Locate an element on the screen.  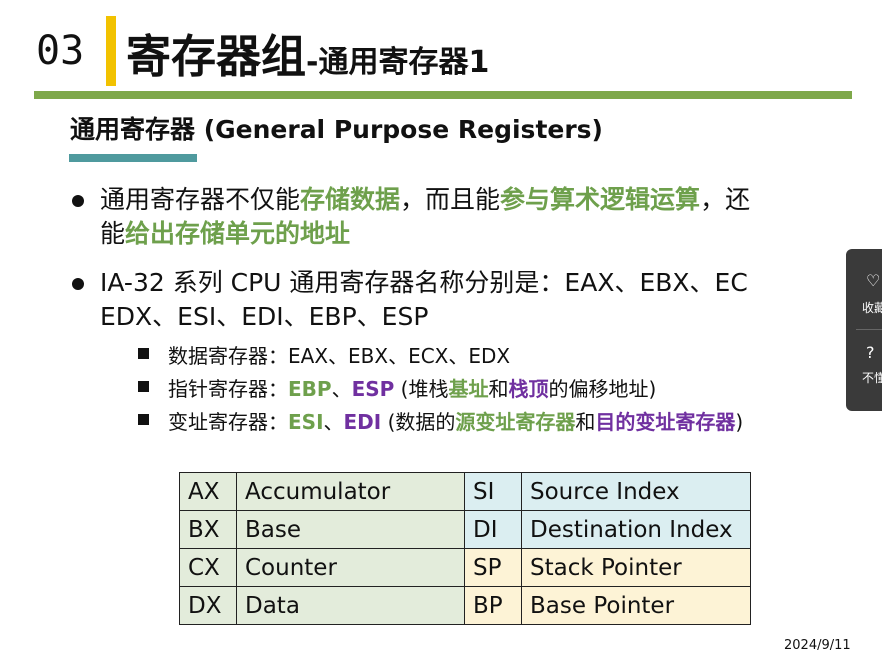
text-segment: (数据的 is located at coordinates (418, 422).